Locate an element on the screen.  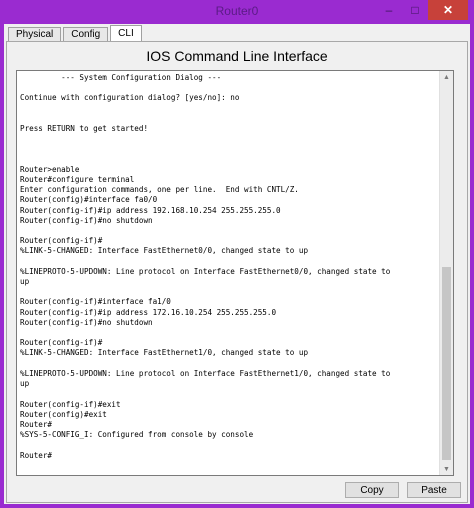
tab-bar: Physical Config CLI is located at coordinates (76, 33).